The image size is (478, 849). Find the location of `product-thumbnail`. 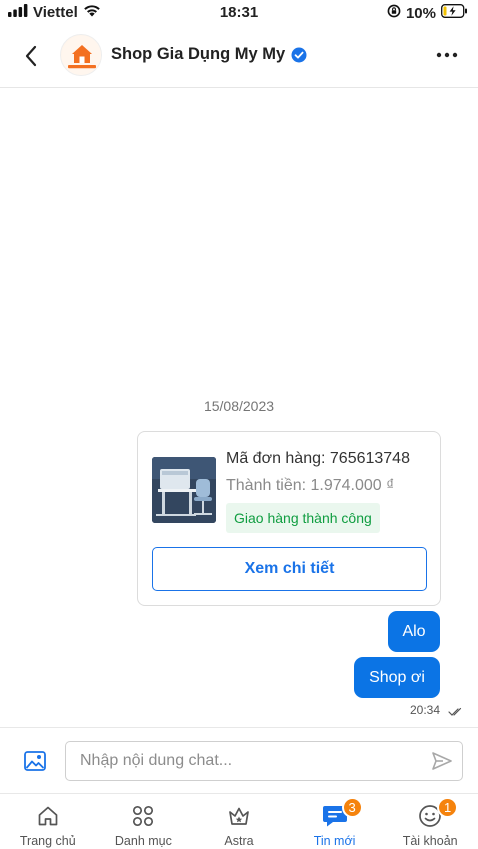

product-thumbnail is located at coordinates (184, 490).